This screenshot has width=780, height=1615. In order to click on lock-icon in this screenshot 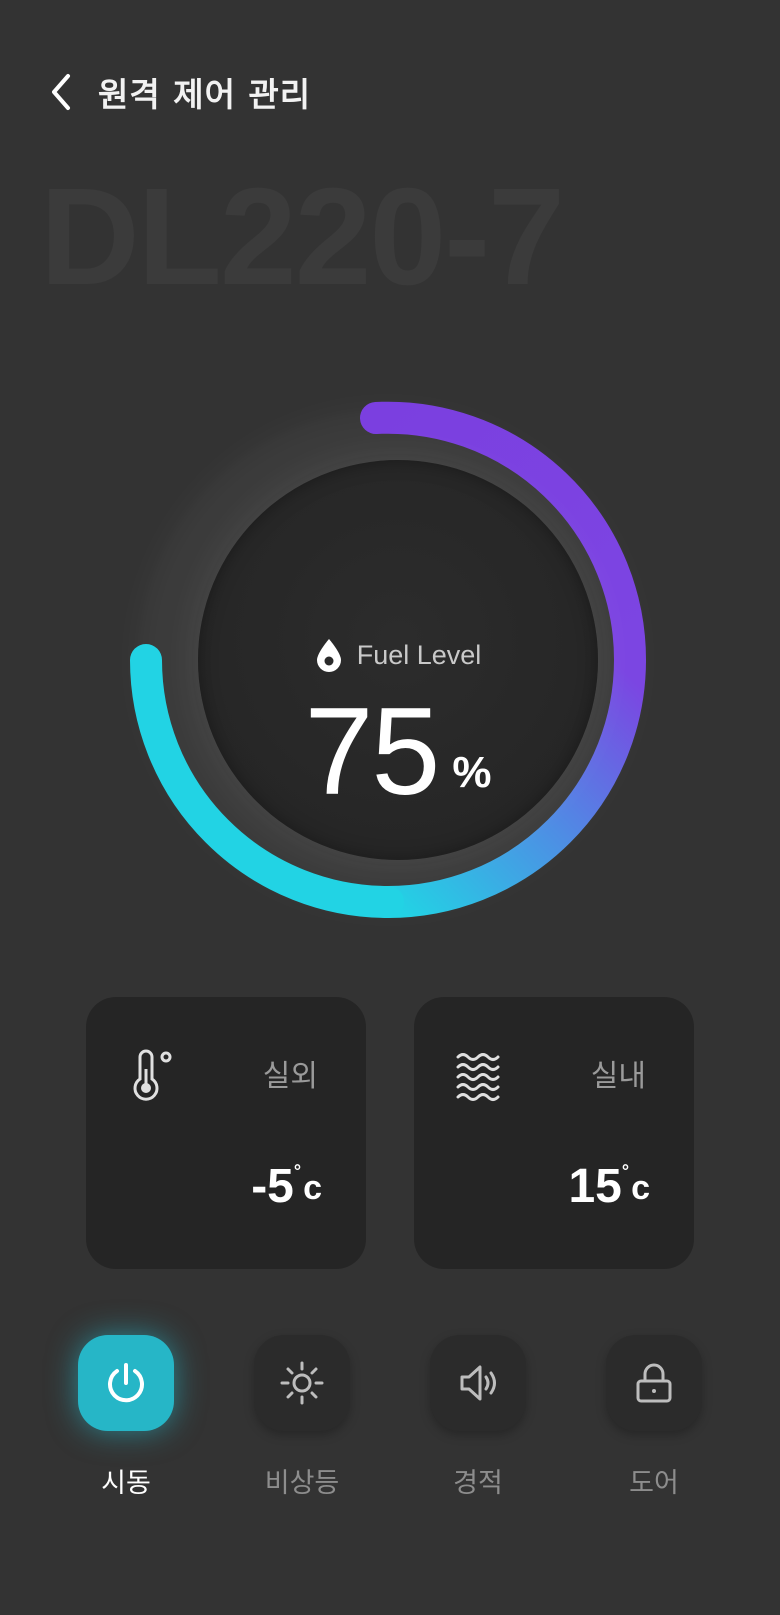, I will do `click(654, 1383)`.